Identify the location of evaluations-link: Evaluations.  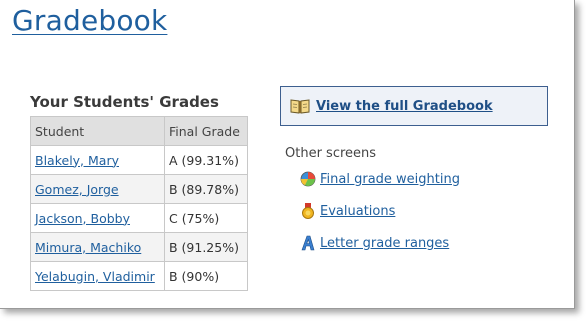
(357, 211).